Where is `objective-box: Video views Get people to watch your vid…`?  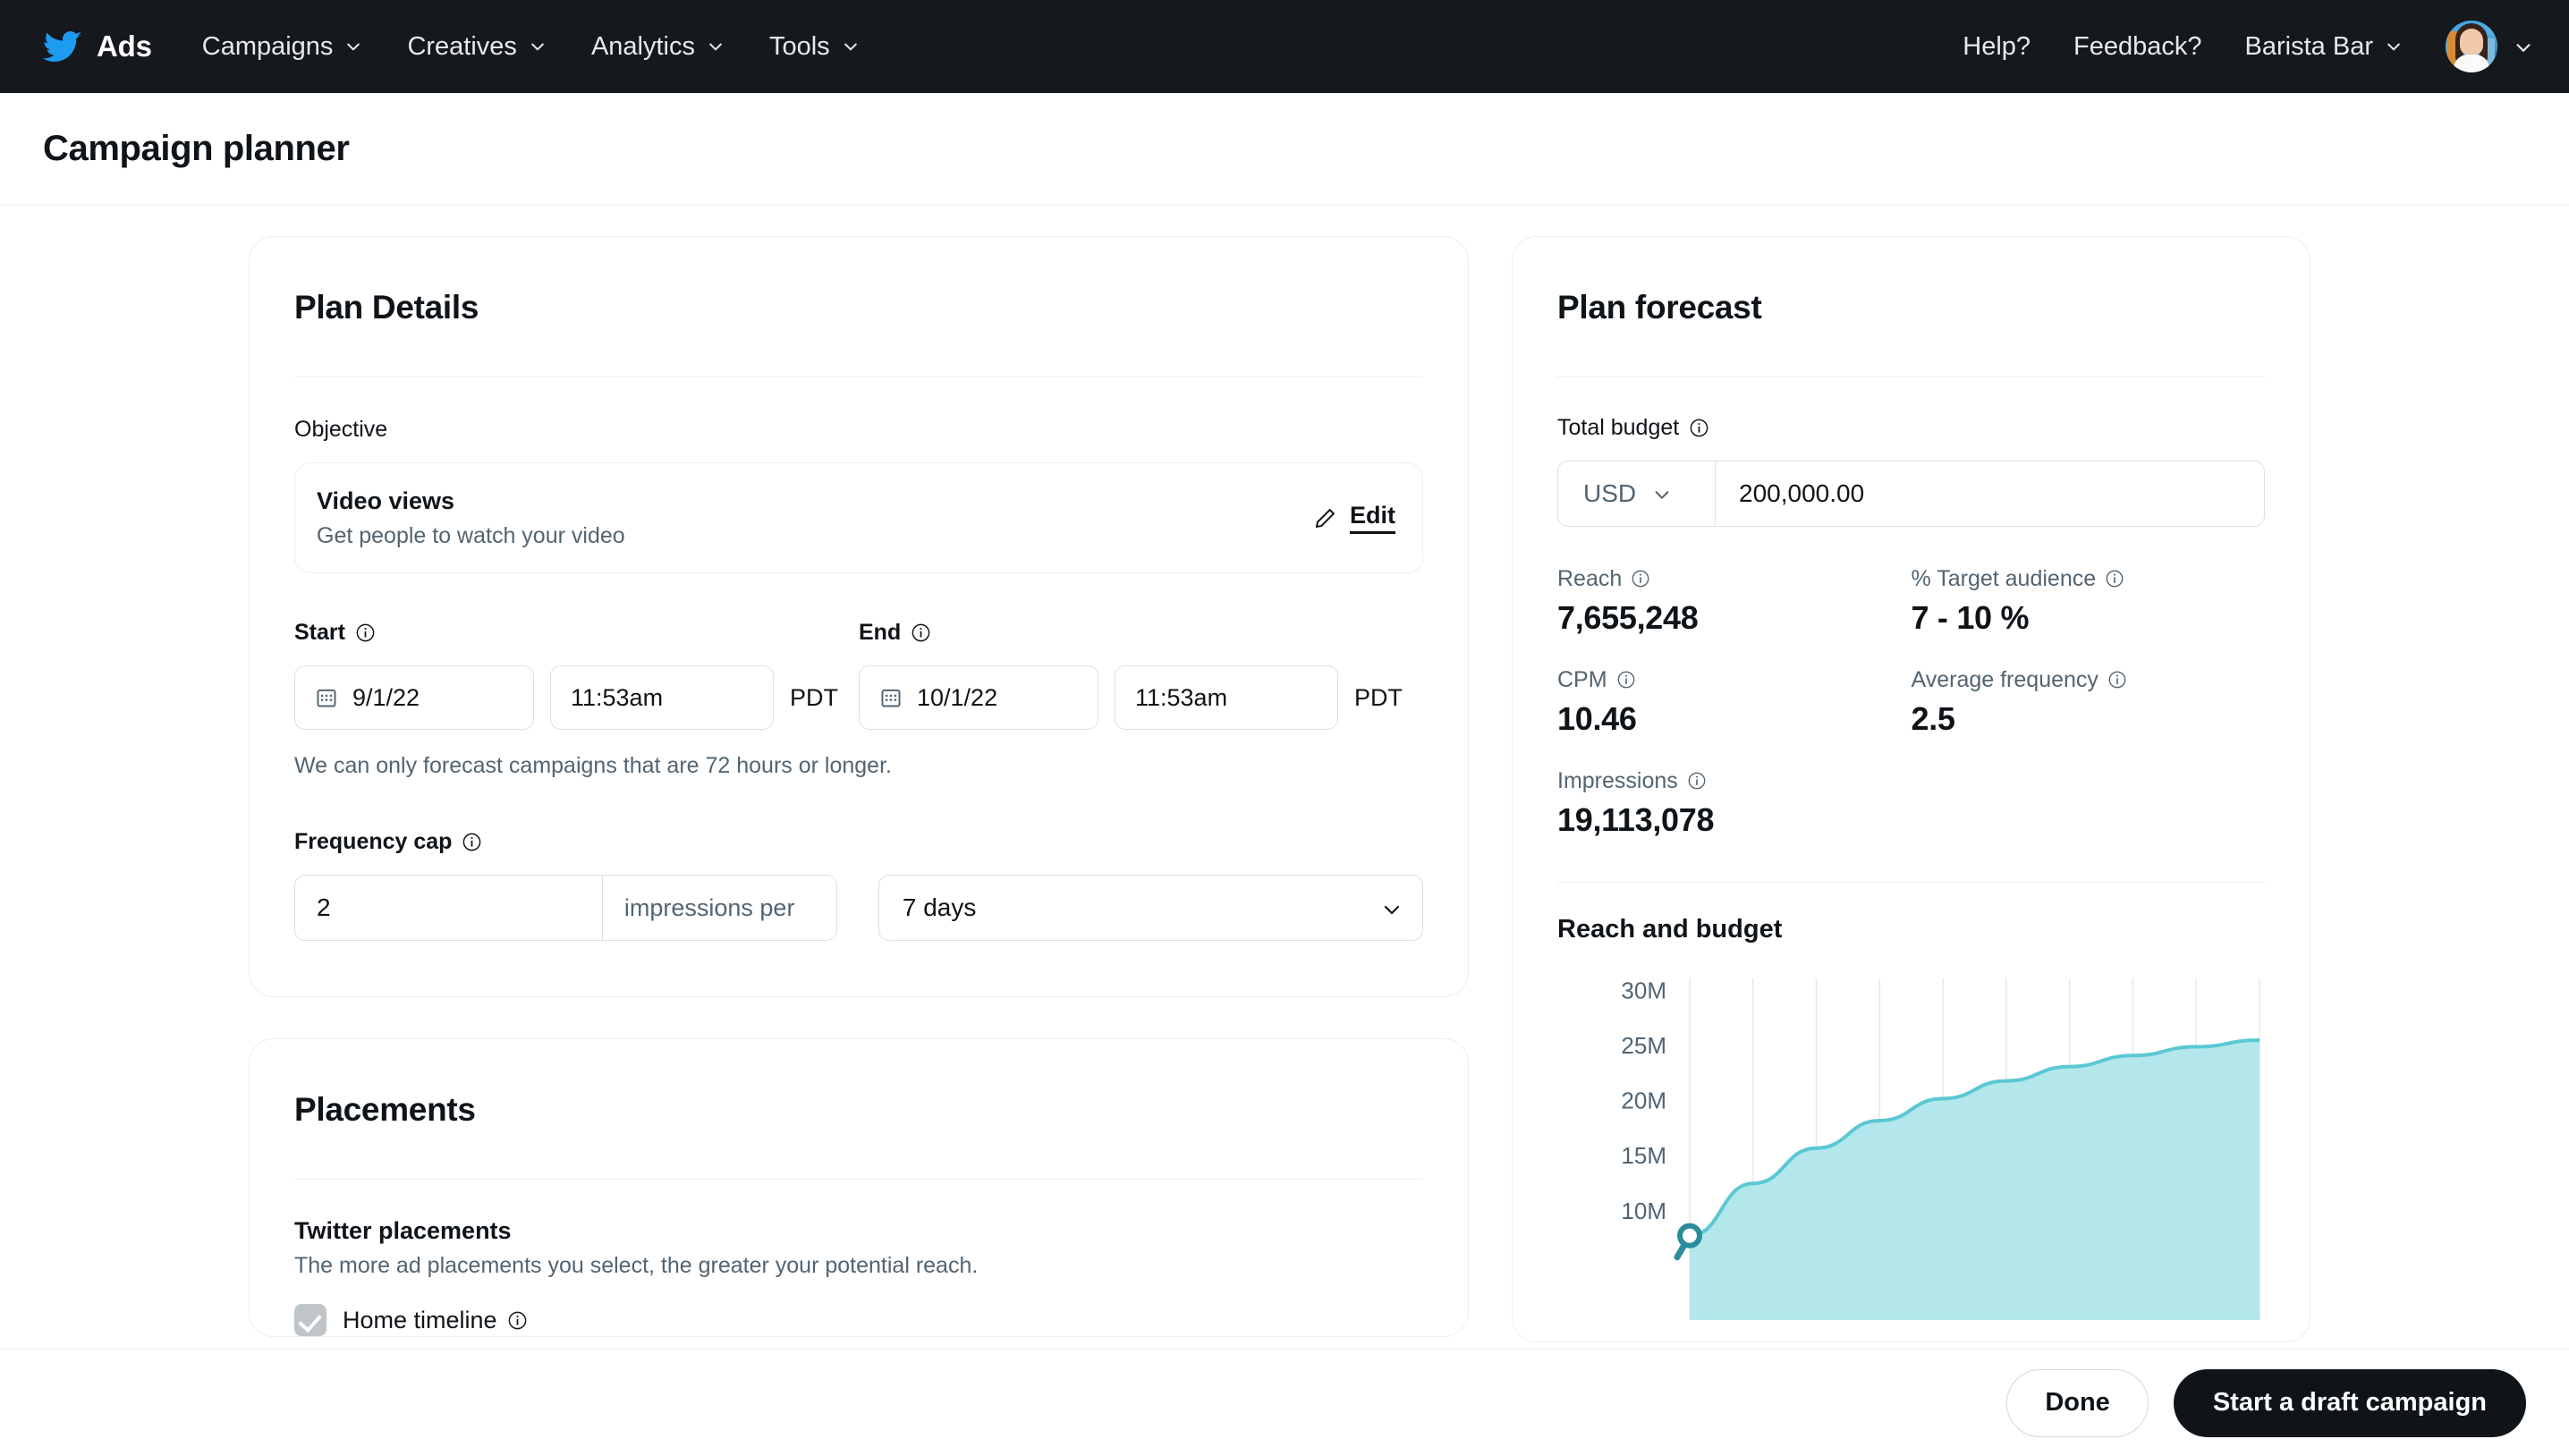
objective-box: Video views Get people to watch your vid… is located at coordinates (859, 517).